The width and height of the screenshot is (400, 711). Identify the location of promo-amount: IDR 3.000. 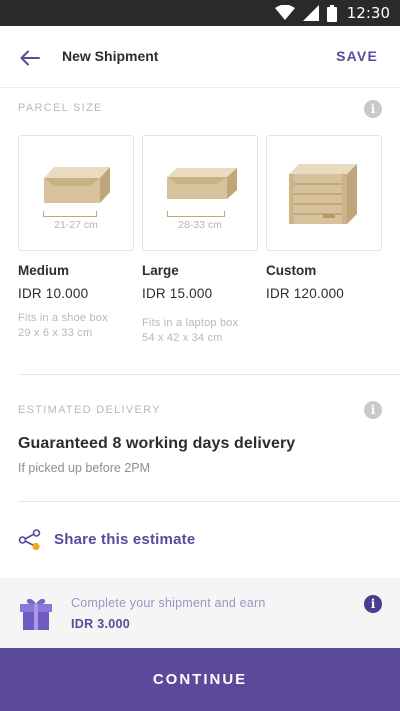
(100, 624).